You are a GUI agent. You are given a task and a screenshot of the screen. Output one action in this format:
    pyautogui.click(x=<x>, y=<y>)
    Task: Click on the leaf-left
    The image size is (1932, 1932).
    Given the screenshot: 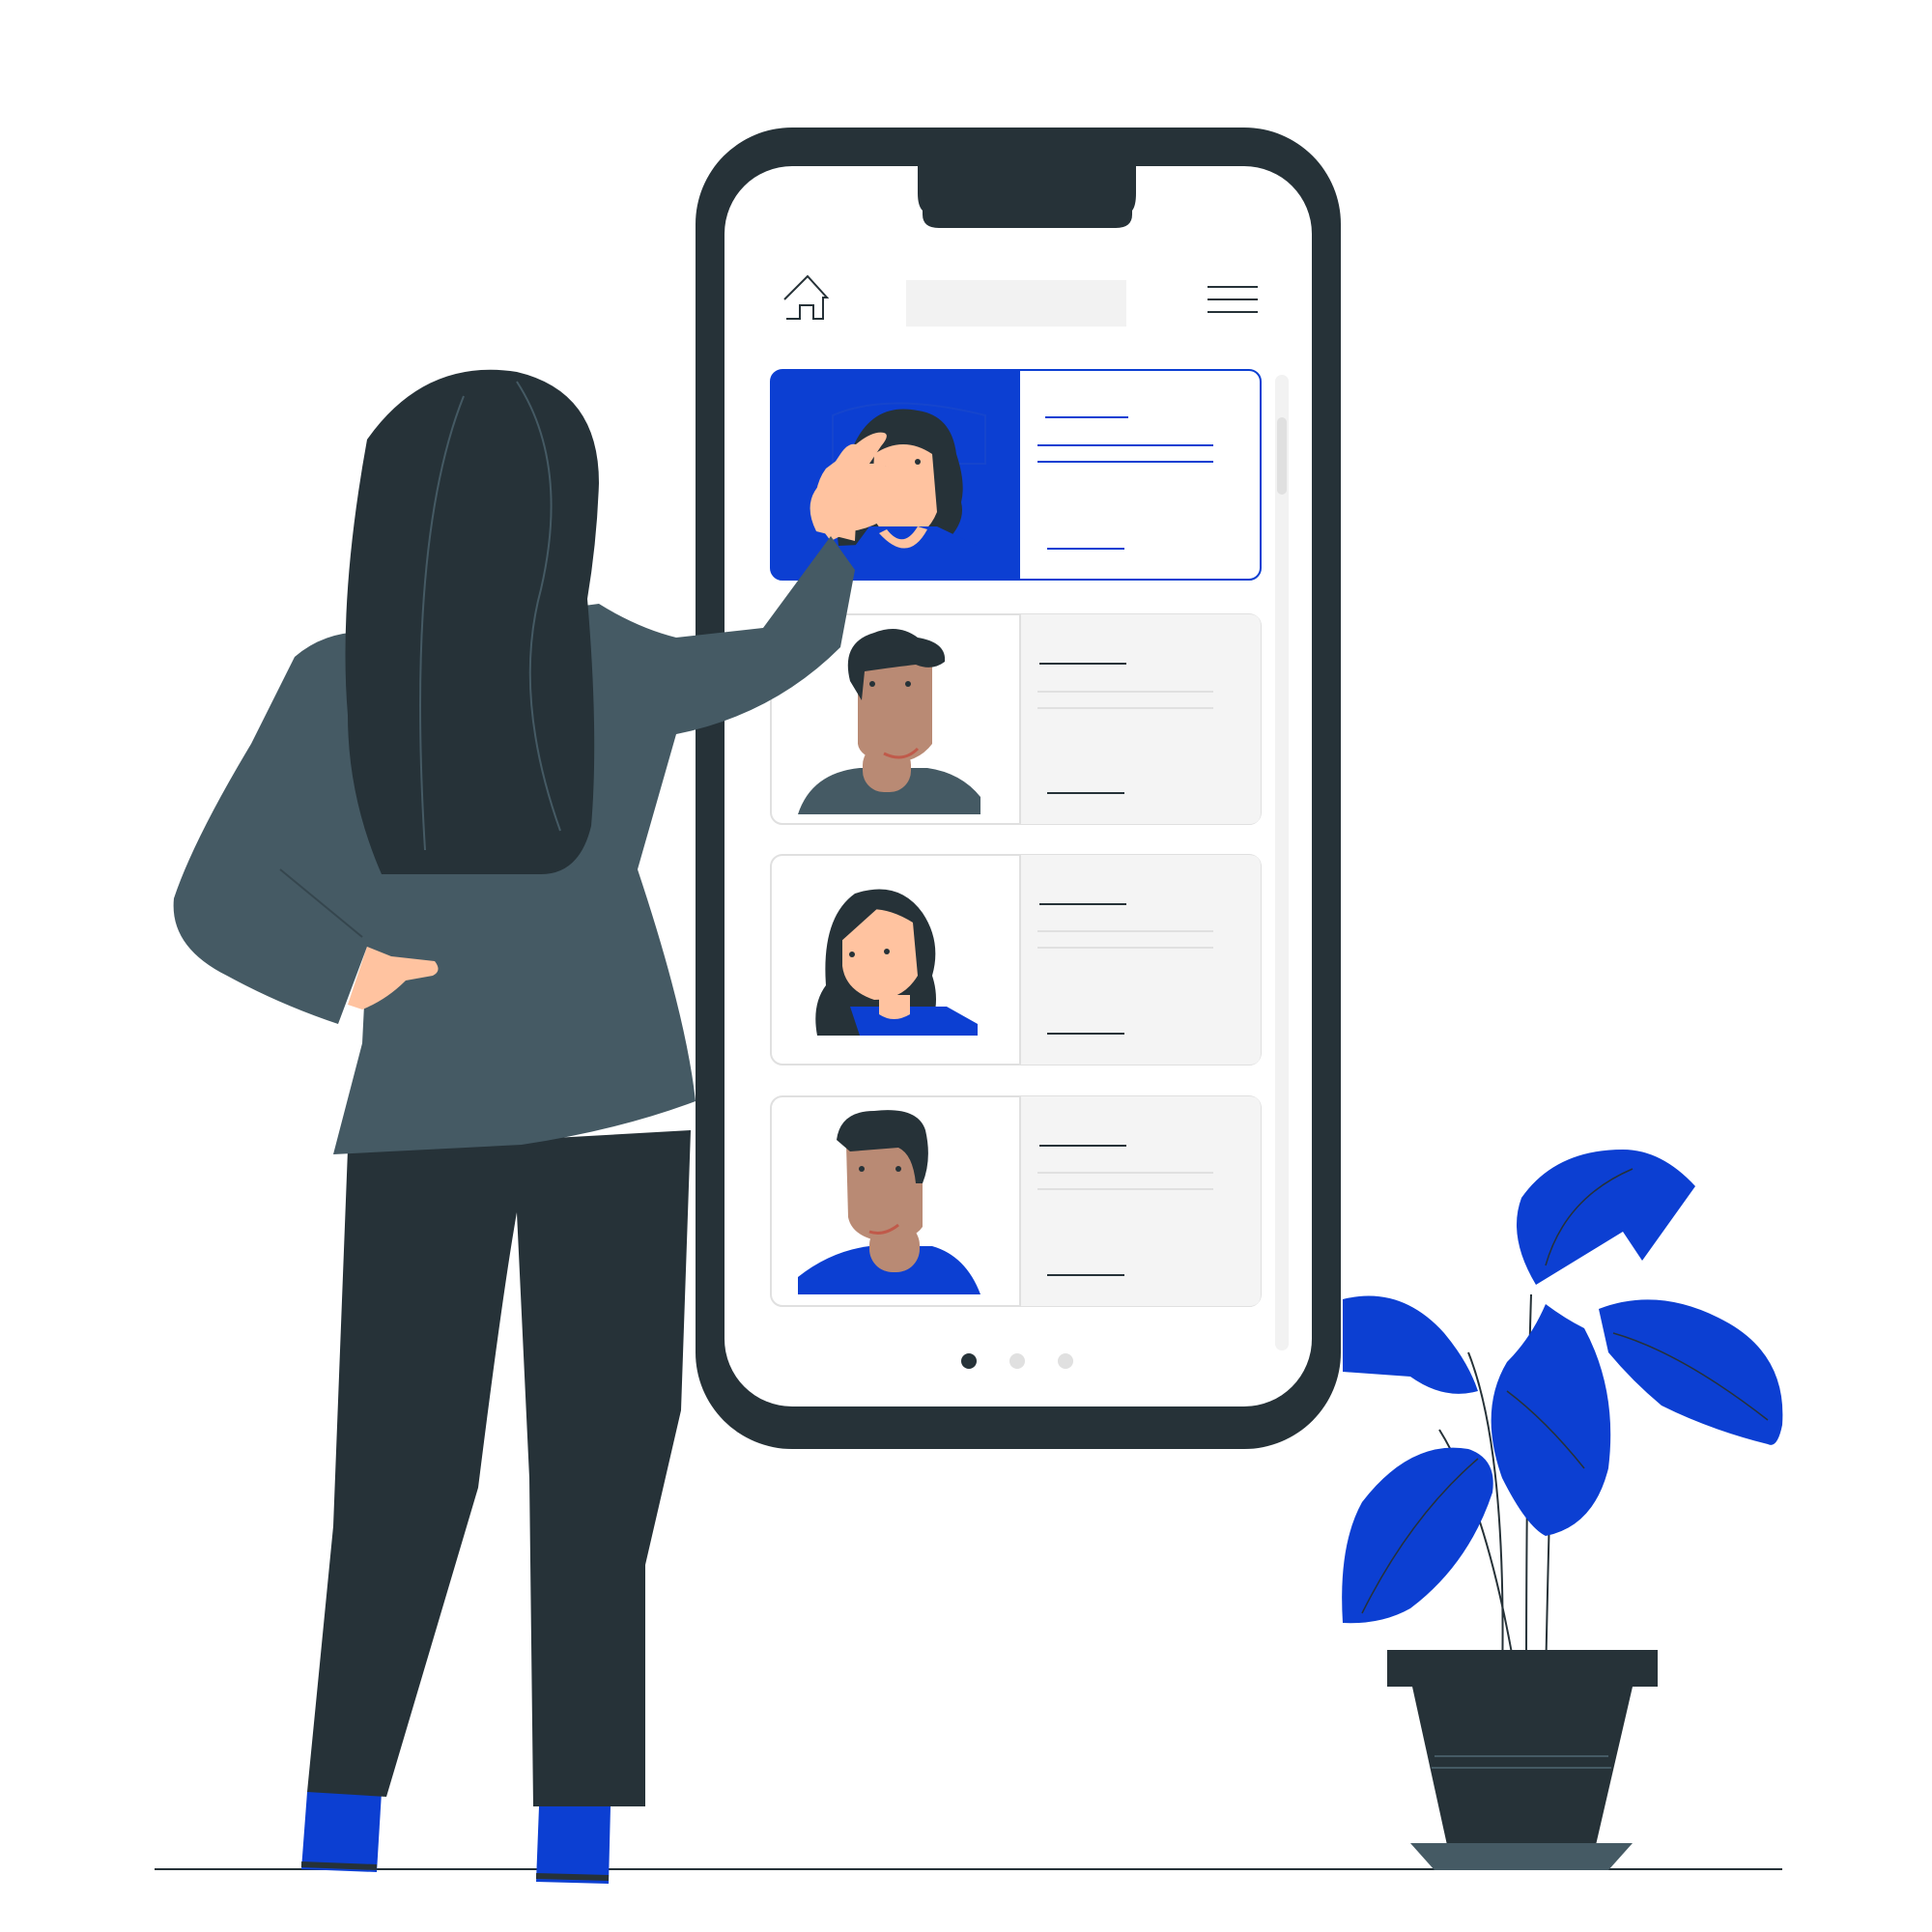 What is the action you would take?
    pyautogui.click(x=1410, y=1344)
    